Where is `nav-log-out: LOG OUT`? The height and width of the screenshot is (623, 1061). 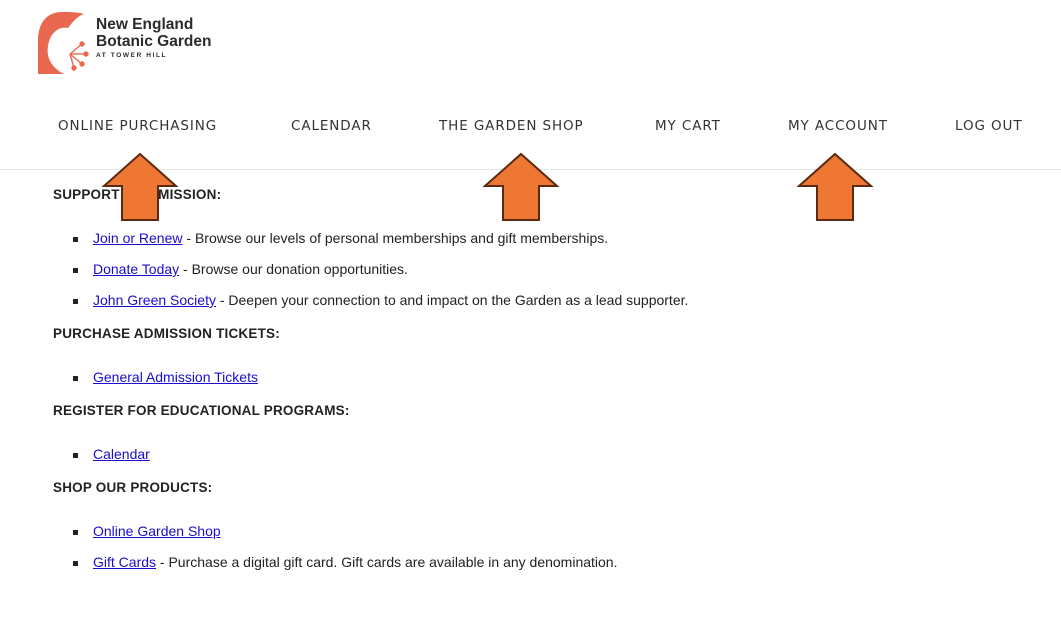 nav-log-out: LOG OUT is located at coordinates (988, 126).